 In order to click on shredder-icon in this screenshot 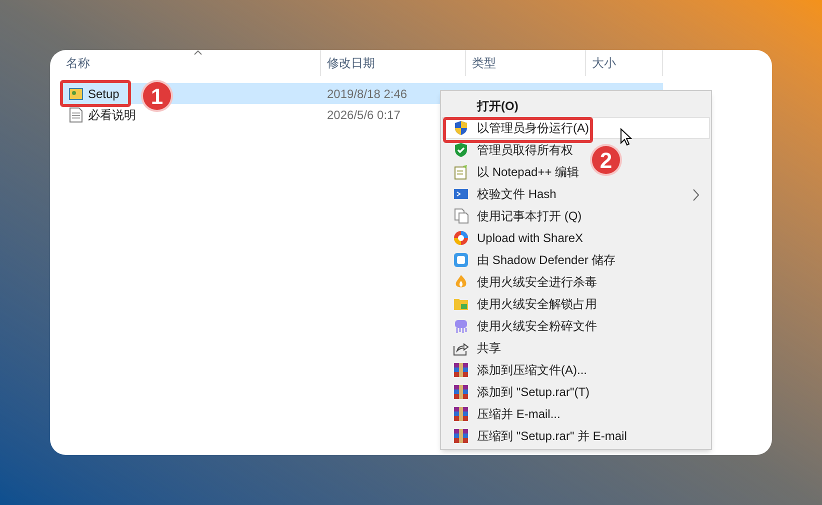, I will do `click(461, 326)`.